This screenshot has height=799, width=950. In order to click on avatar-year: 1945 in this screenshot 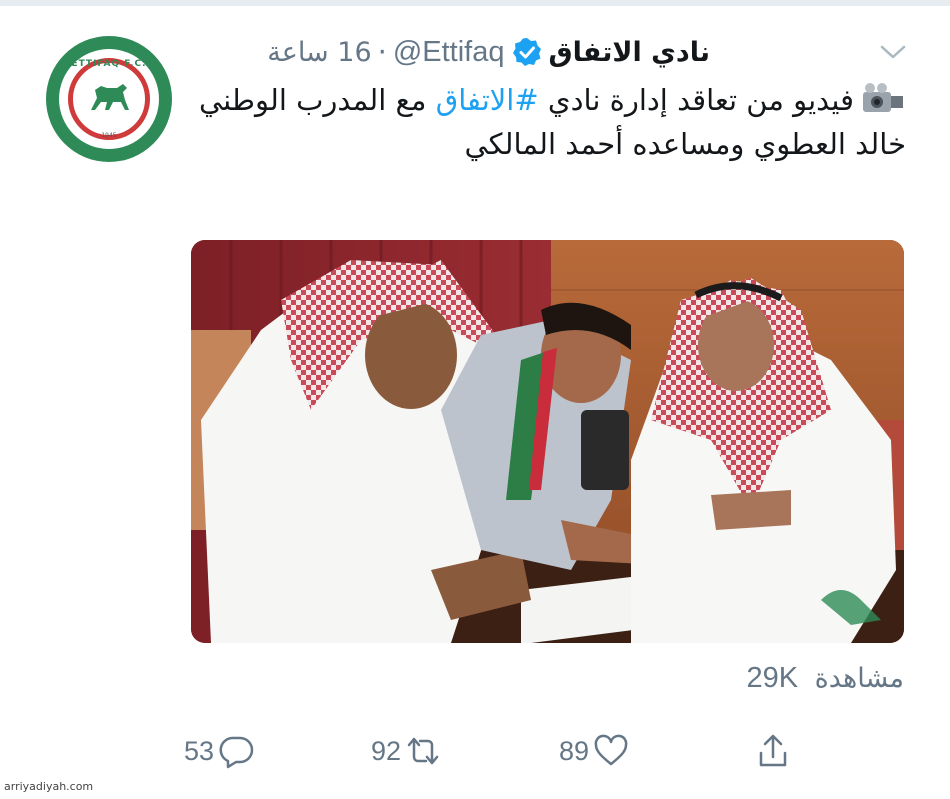, I will do `click(109, 135)`.